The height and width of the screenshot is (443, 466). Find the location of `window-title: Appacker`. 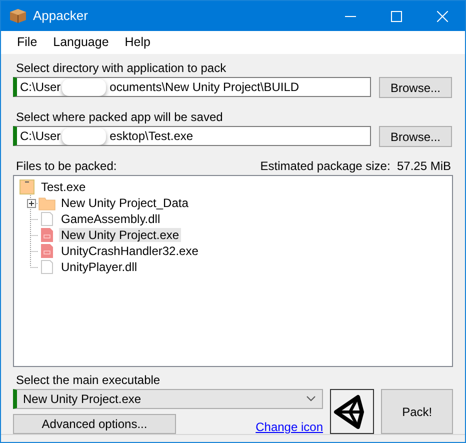

window-title: Appacker is located at coordinates (61, 16).